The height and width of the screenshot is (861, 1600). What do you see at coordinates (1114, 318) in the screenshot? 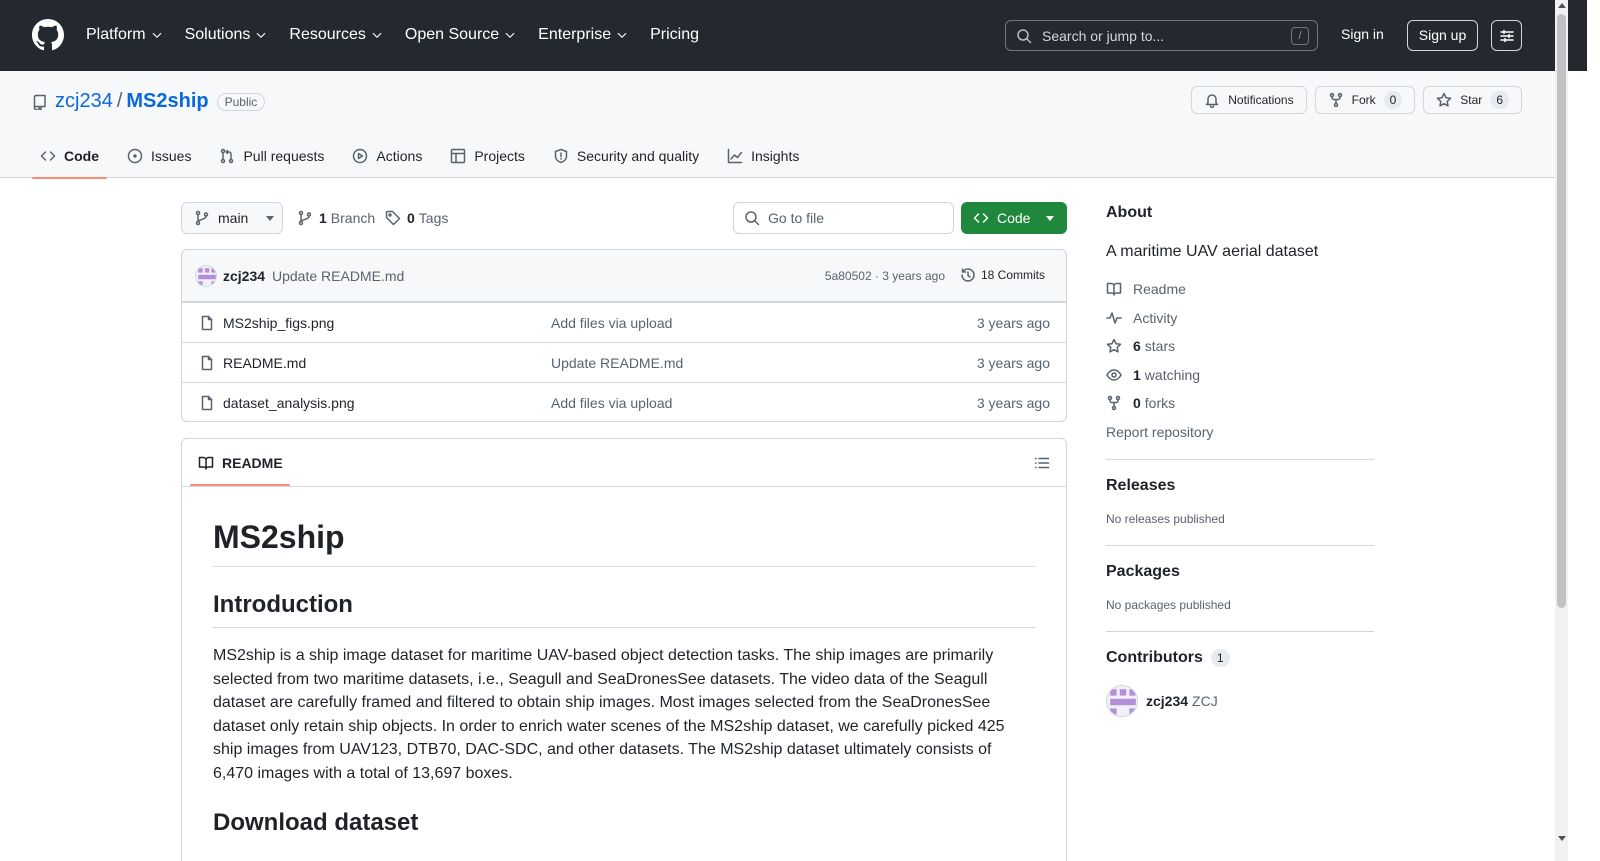
I see `pulse-icon` at bounding box center [1114, 318].